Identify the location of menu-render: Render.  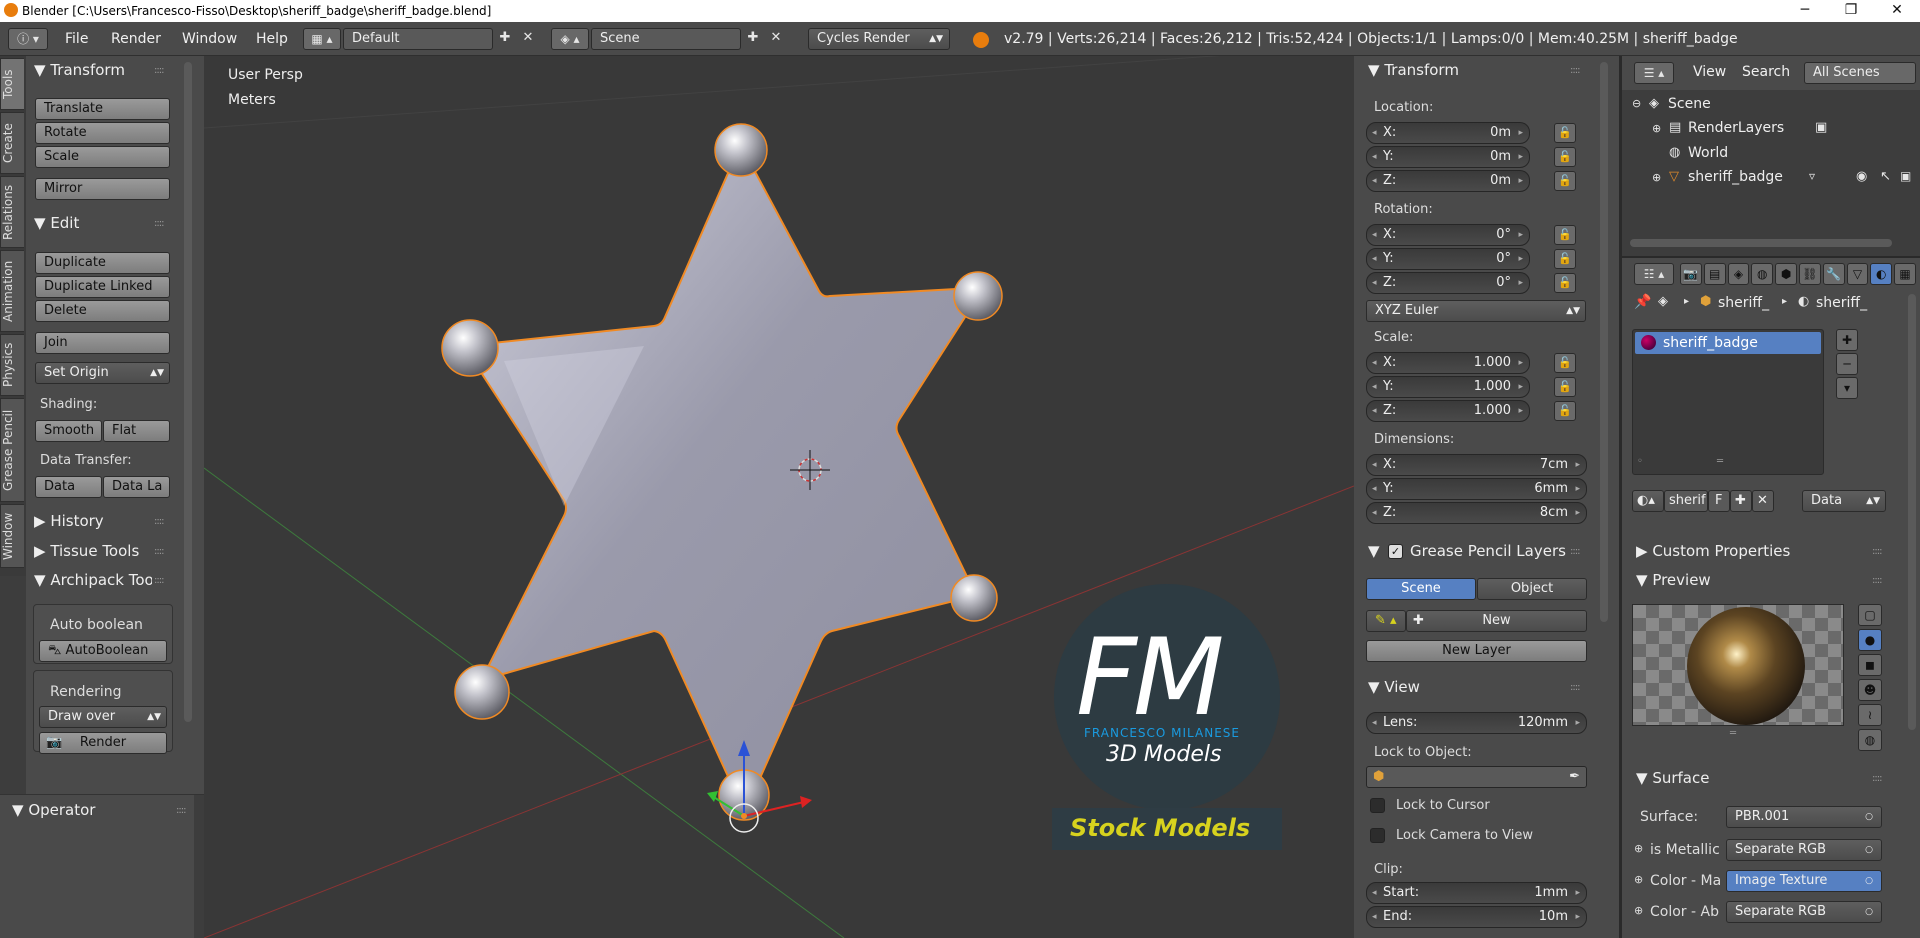
(136, 39).